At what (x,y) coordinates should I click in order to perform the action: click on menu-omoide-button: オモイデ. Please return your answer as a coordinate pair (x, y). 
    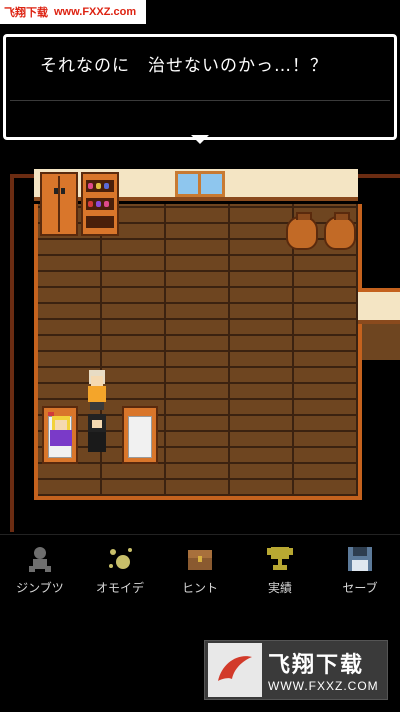
    Looking at the image, I should click on (120, 569).